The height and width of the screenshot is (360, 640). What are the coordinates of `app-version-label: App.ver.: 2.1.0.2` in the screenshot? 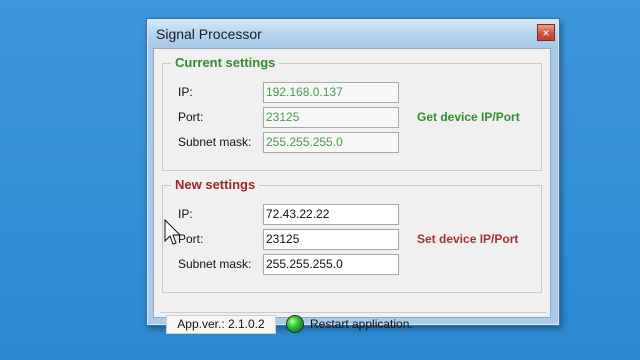 It's located at (221, 324).